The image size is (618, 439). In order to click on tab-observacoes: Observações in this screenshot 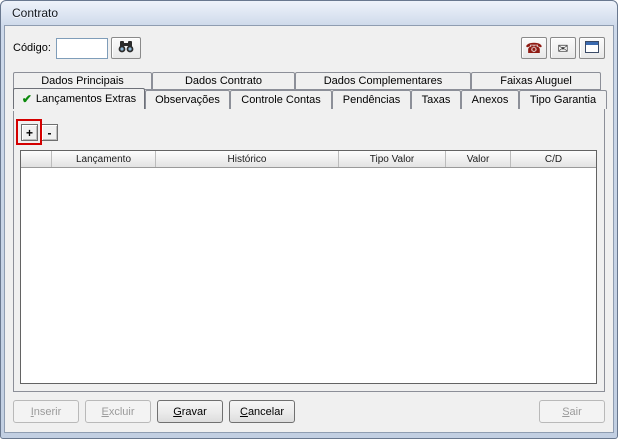, I will do `click(187, 99)`.